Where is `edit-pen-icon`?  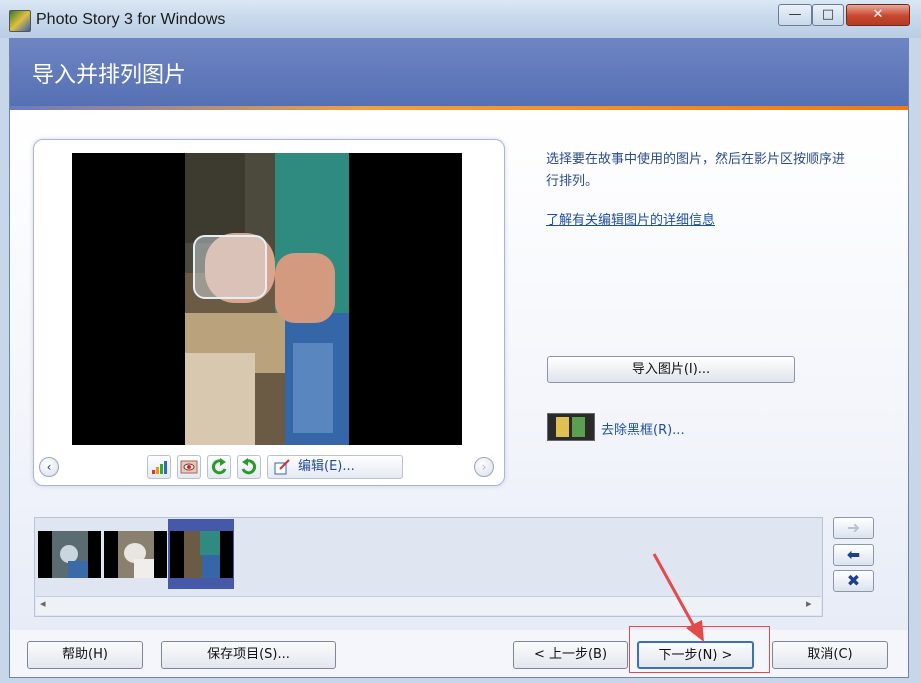
edit-pen-icon is located at coordinates (282, 467).